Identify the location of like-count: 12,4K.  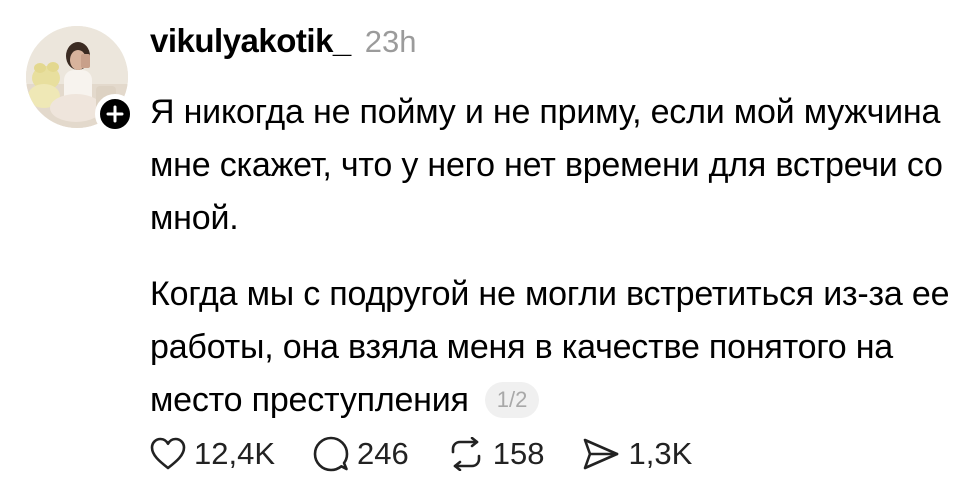
(235, 453).